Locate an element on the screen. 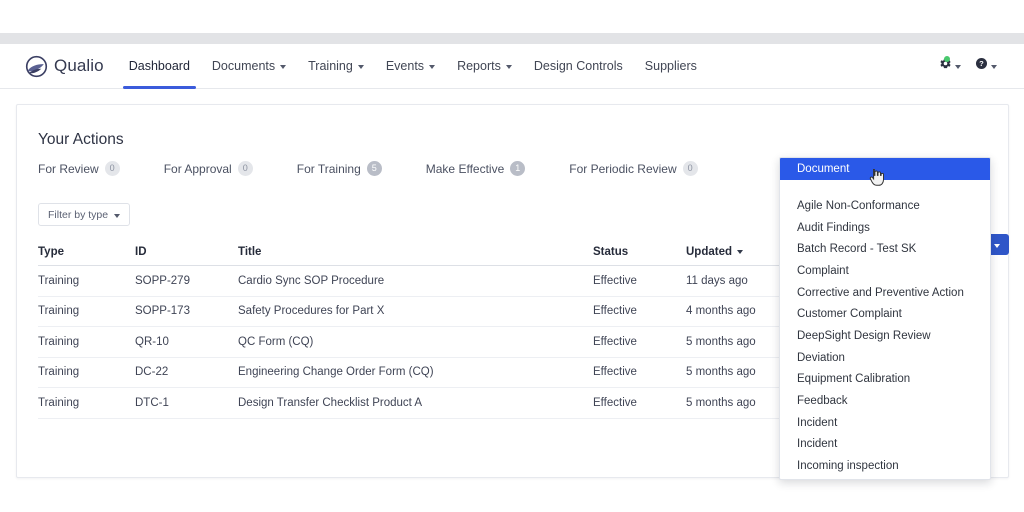  nav-right-icons: ? is located at coordinates (968, 65).